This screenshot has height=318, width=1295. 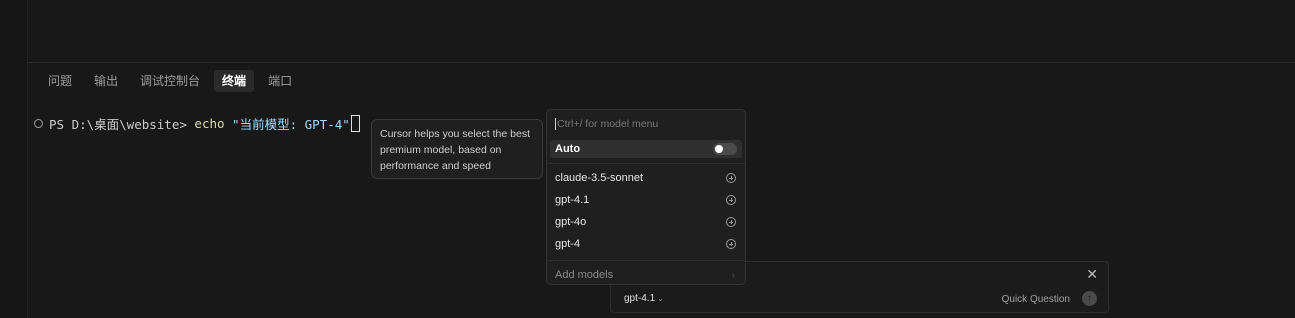 What do you see at coordinates (640, 298) in the screenshot?
I see `model-selector-label: gpt-4.1` at bounding box center [640, 298].